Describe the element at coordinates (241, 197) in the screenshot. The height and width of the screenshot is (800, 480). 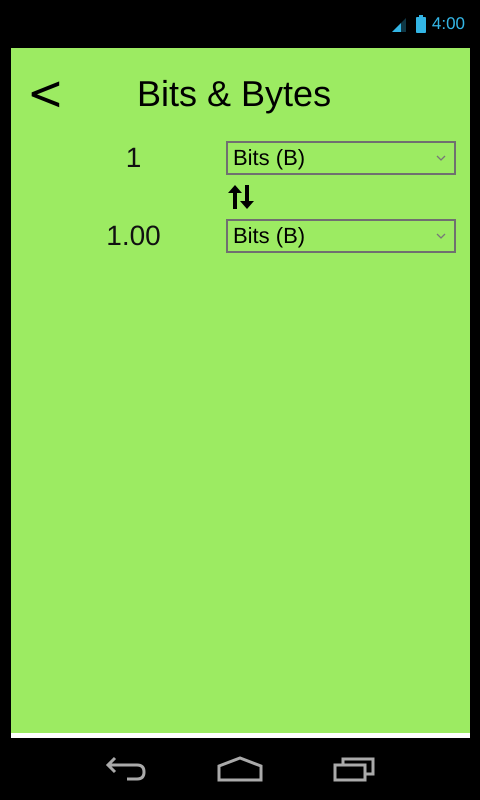
I see `swap-arrows-icon` at that location.